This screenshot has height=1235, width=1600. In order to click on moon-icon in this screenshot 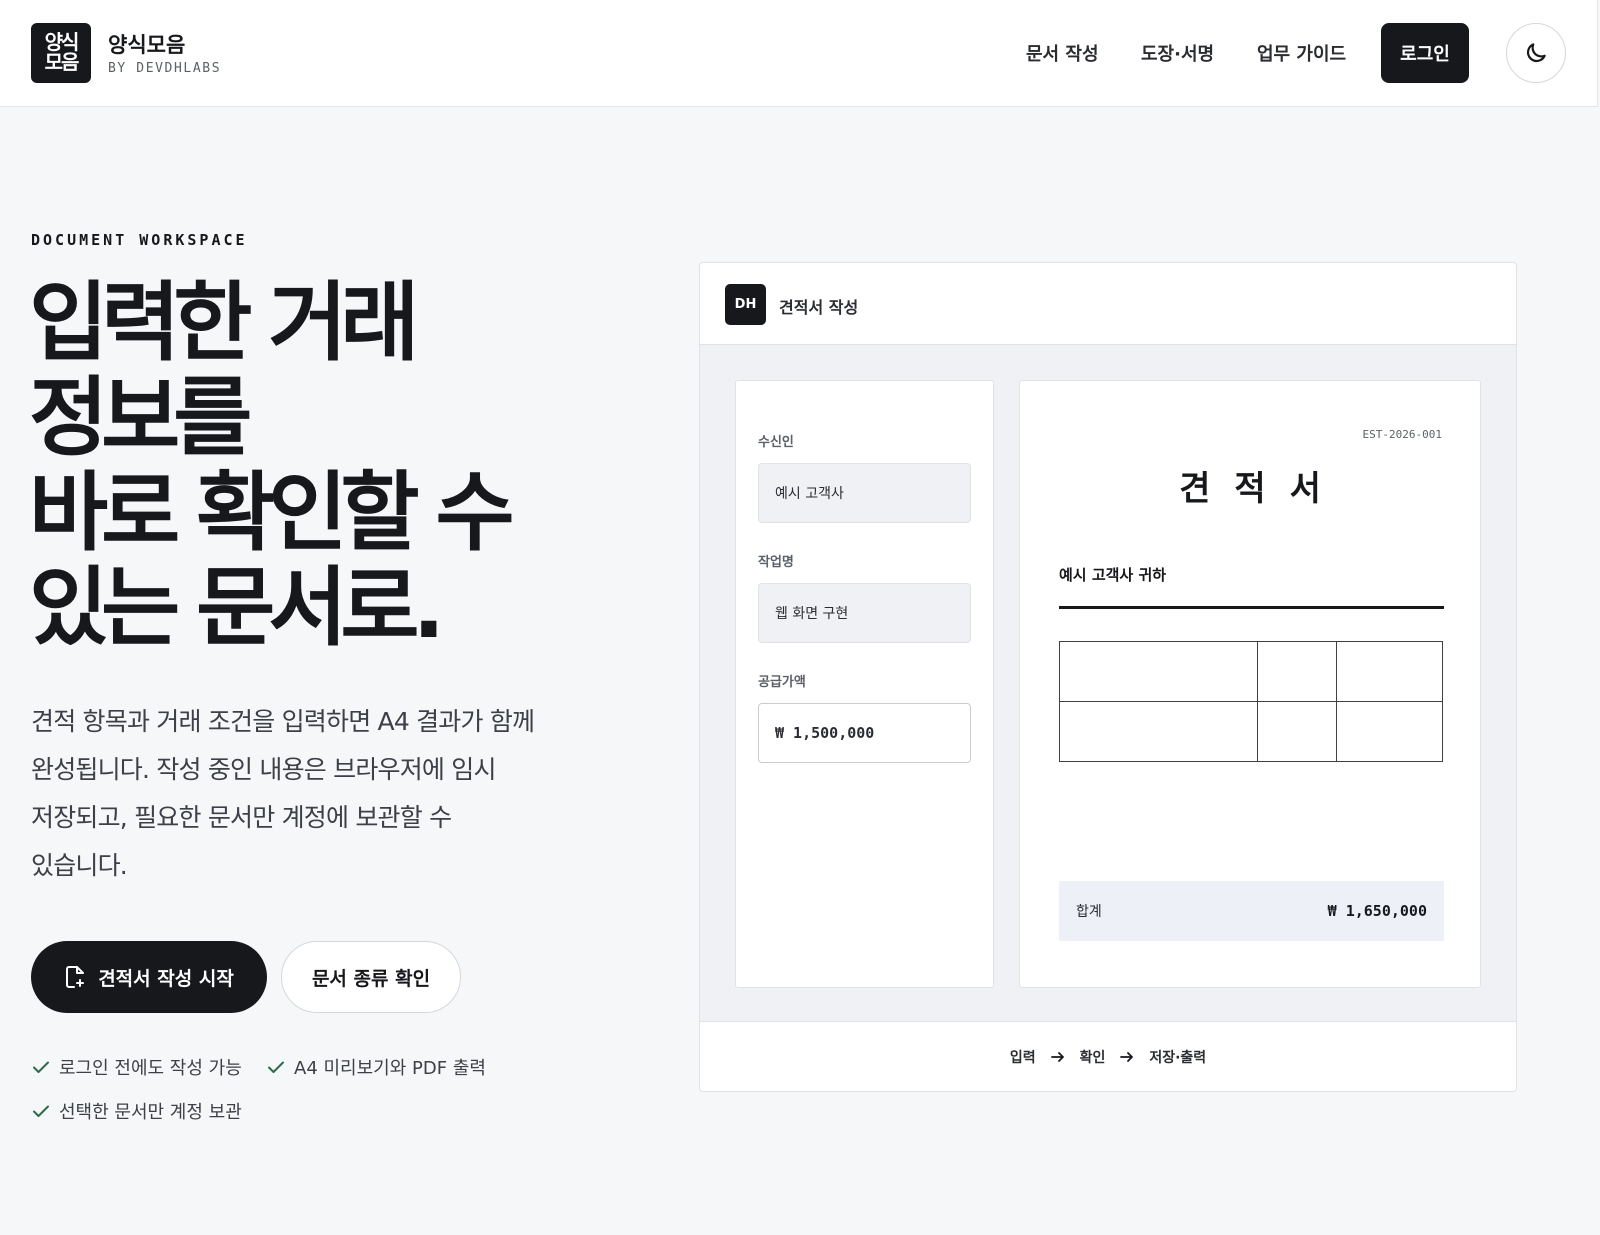, I will do `click(1536, 53)`.